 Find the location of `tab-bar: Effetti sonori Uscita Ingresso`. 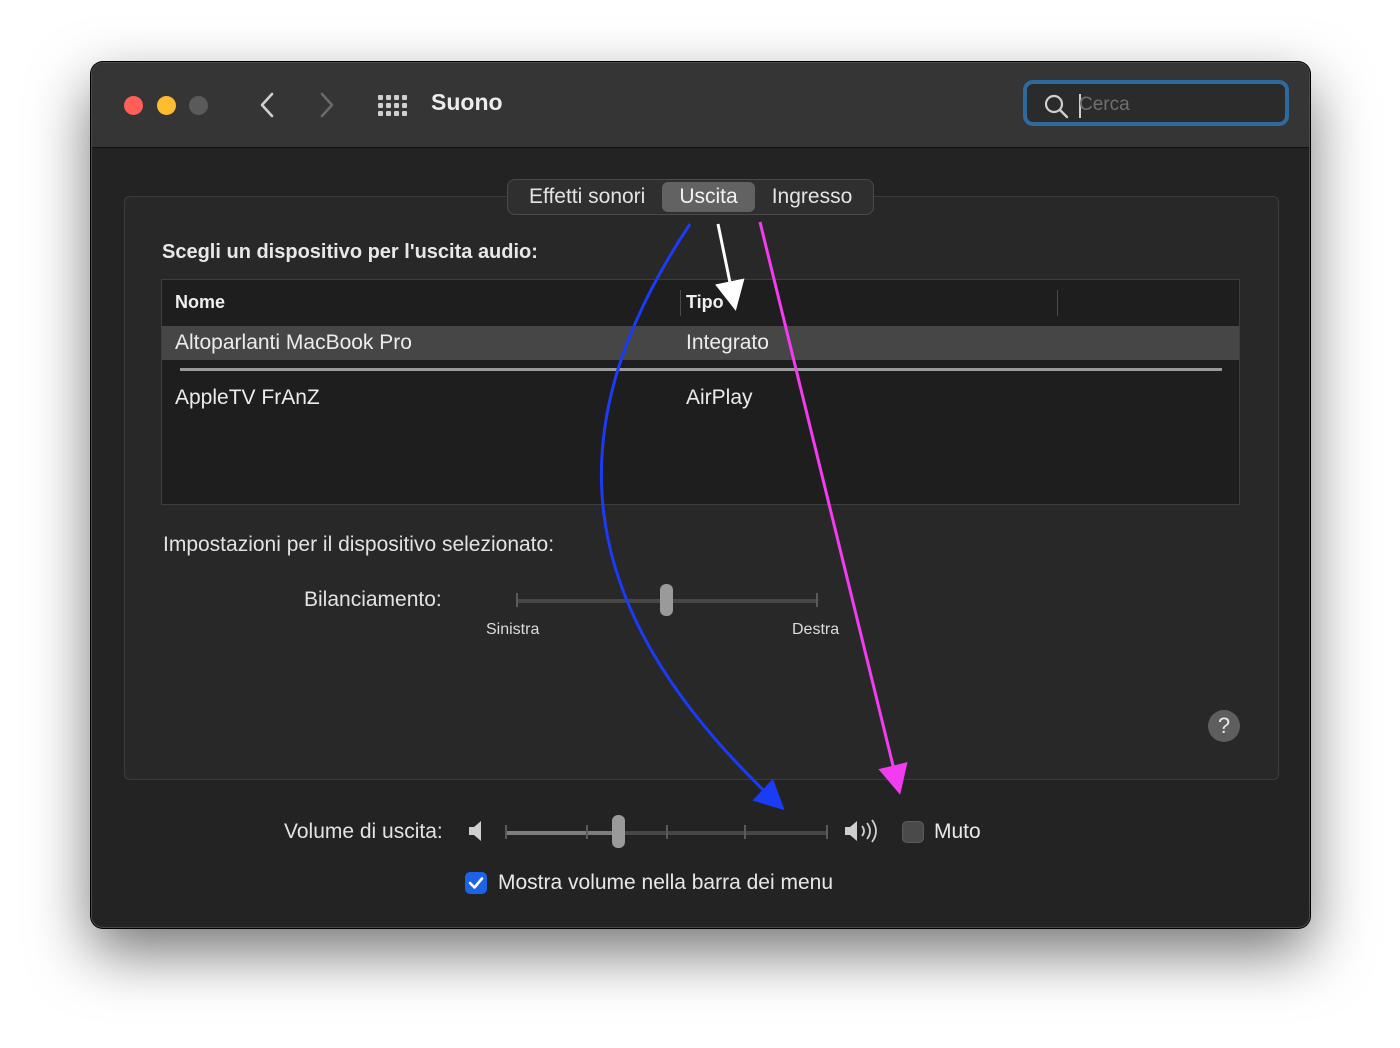

tab-bar: Effetti sonori Uscita Ingresso is located at coordinates (691, 197).